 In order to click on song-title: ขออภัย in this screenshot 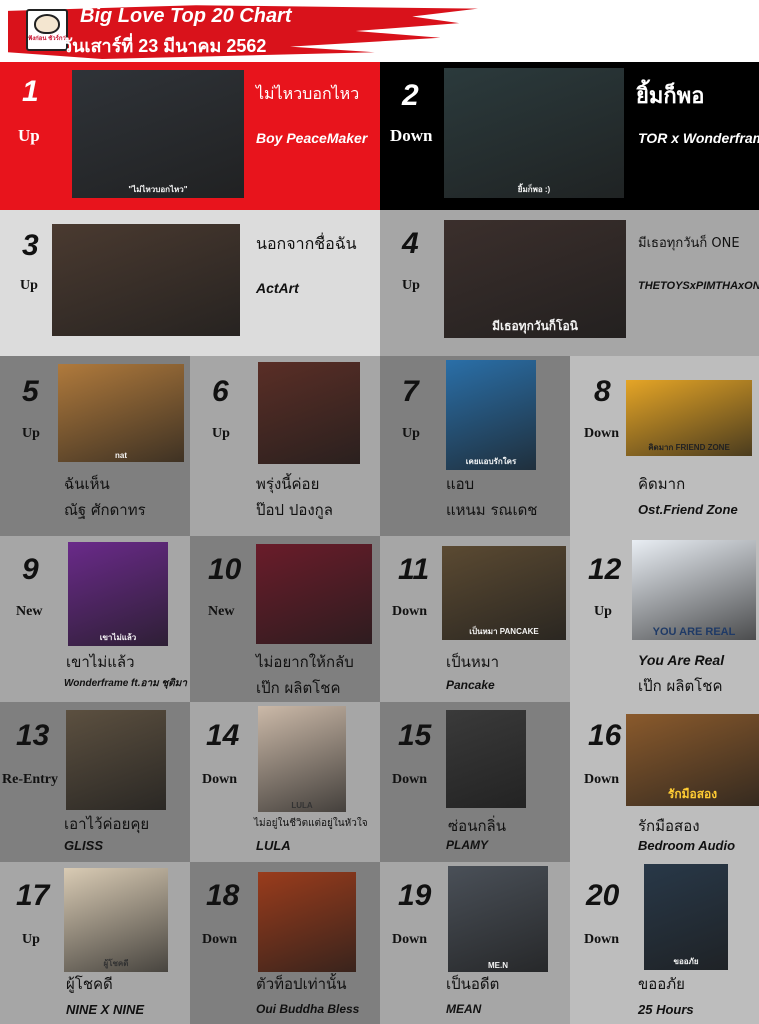, I will do `click(661, 984)`.